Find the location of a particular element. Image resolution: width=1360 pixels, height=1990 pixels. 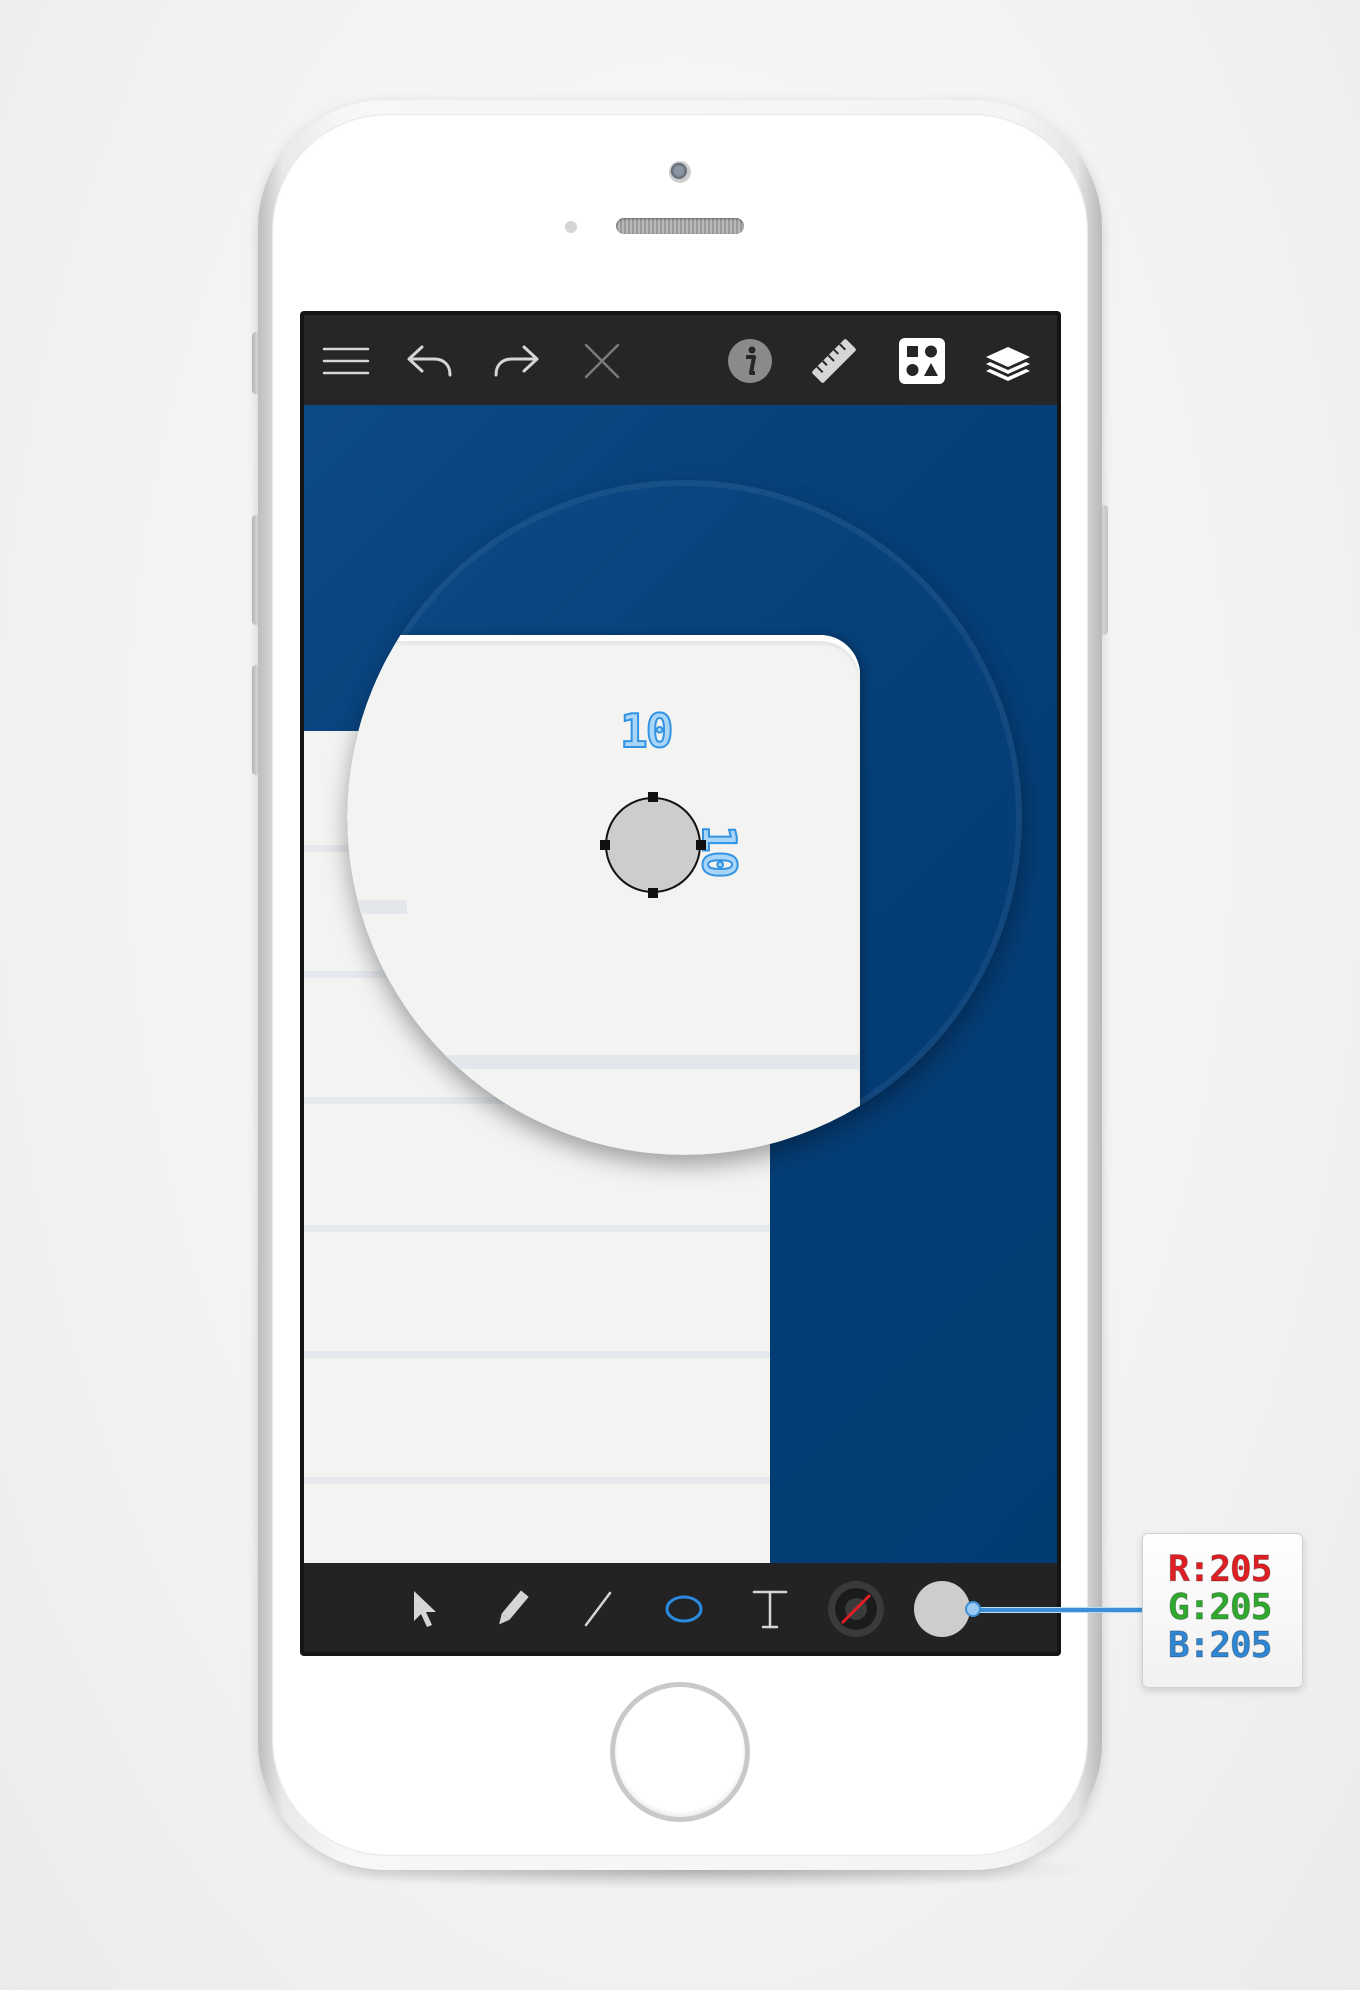

stroke-color-swatch is located at coordinates (856, 1609).